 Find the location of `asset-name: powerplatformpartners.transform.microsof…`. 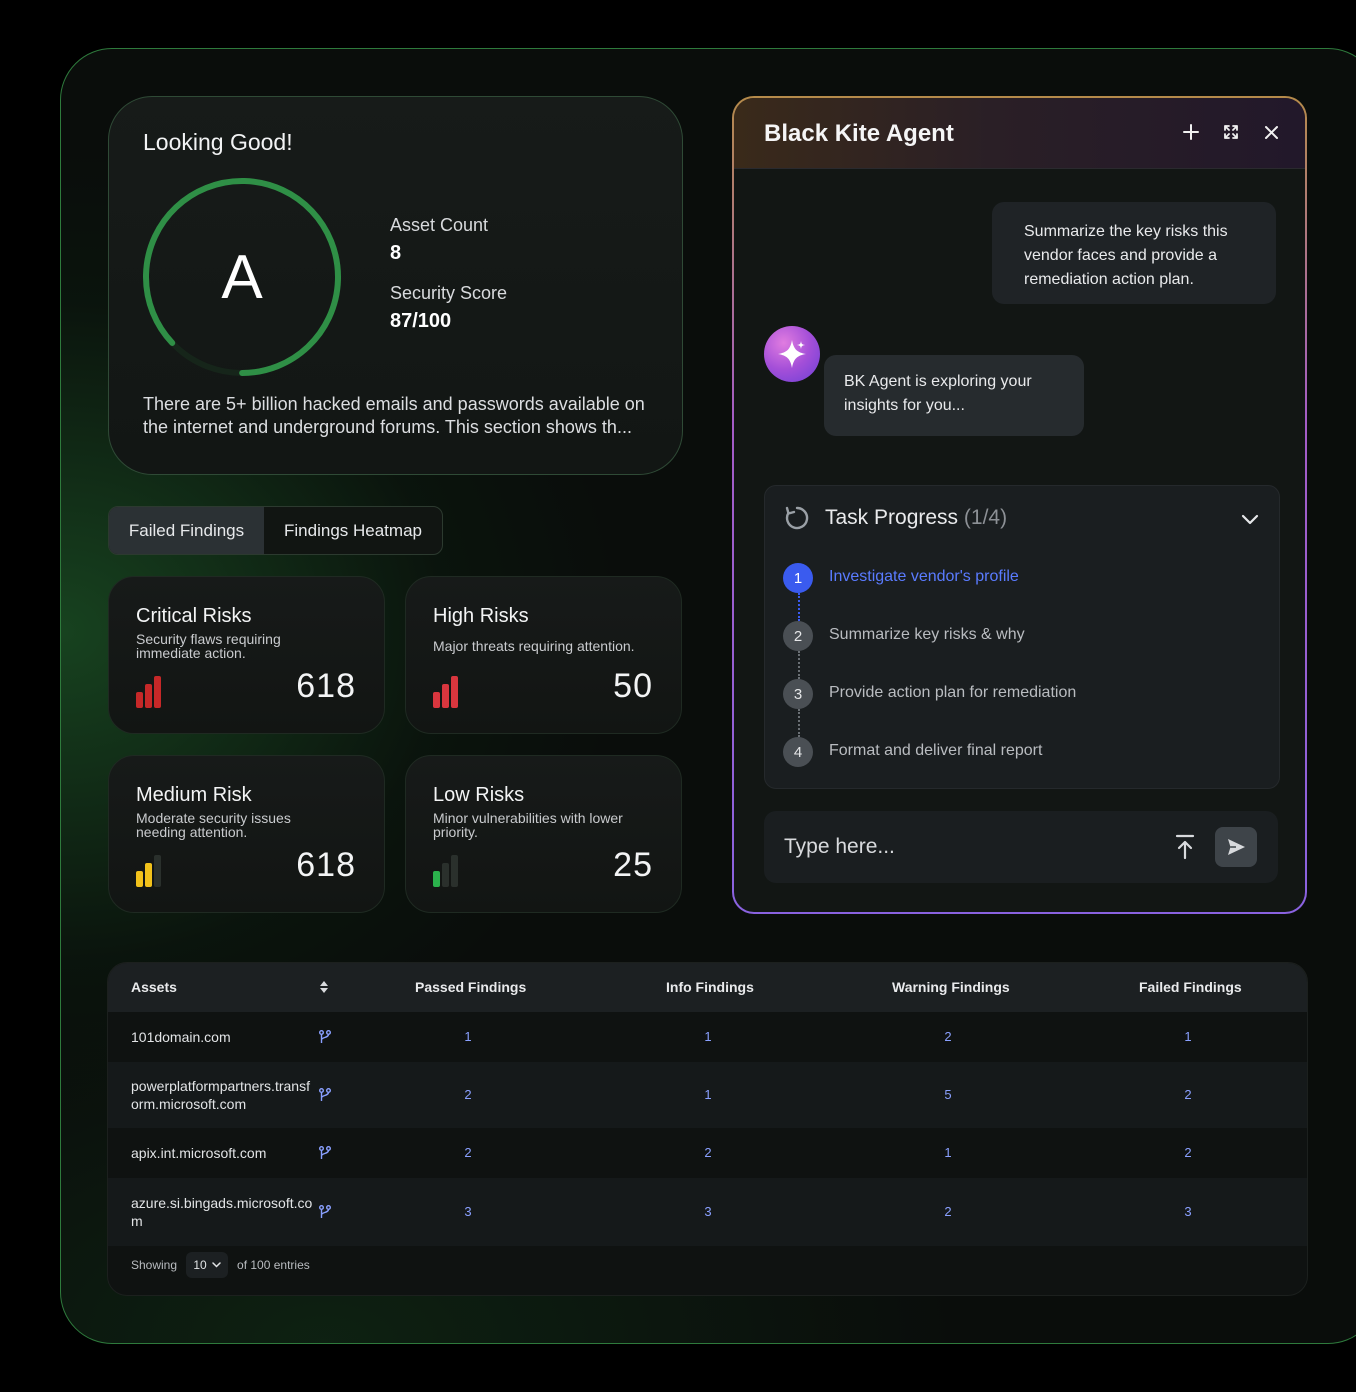

asset-name: powerplatformpartners.transform.microsof… is located at coordinates (220, 1095).